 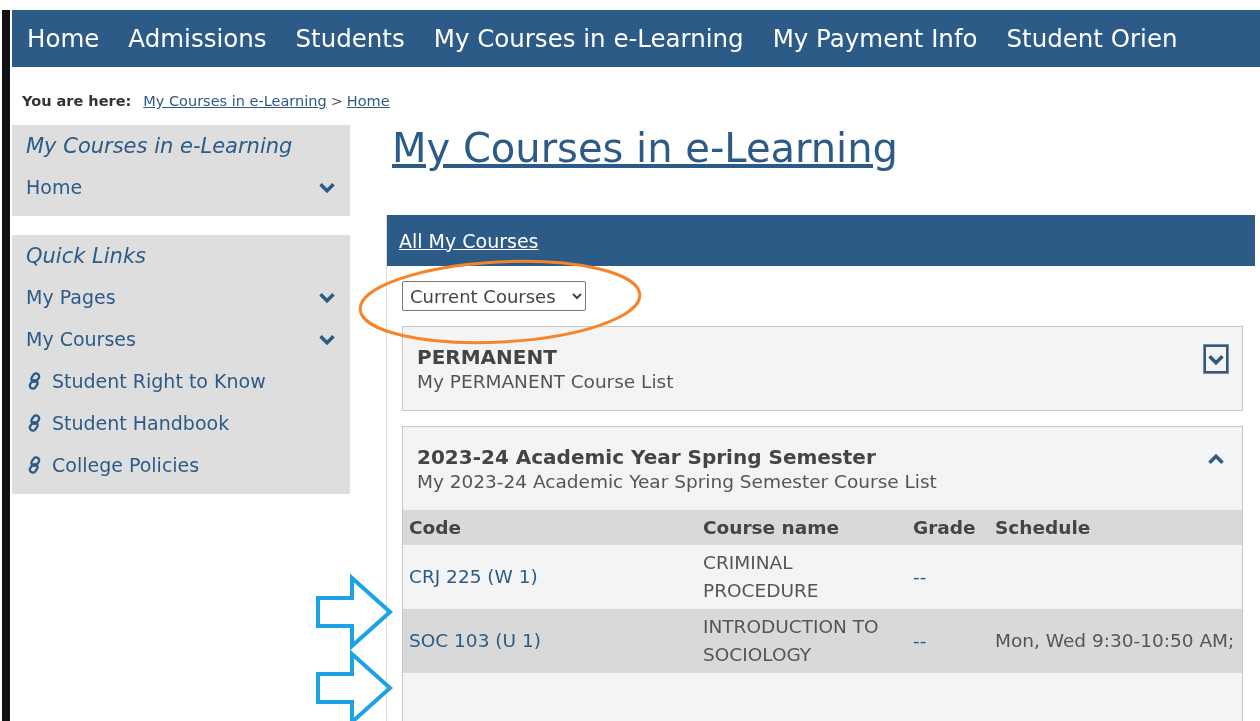 What do you see at coordinates (588, 38) in the screenshot?
I see `nav-link: My Courses in e-Learning` at bounding box center [588, 38].